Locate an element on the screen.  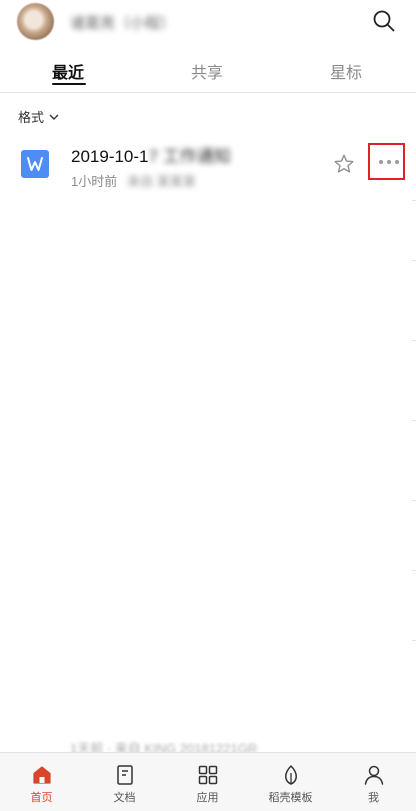
tab-bar: 最近 共享 星标 is located at coordinates (208, 68).